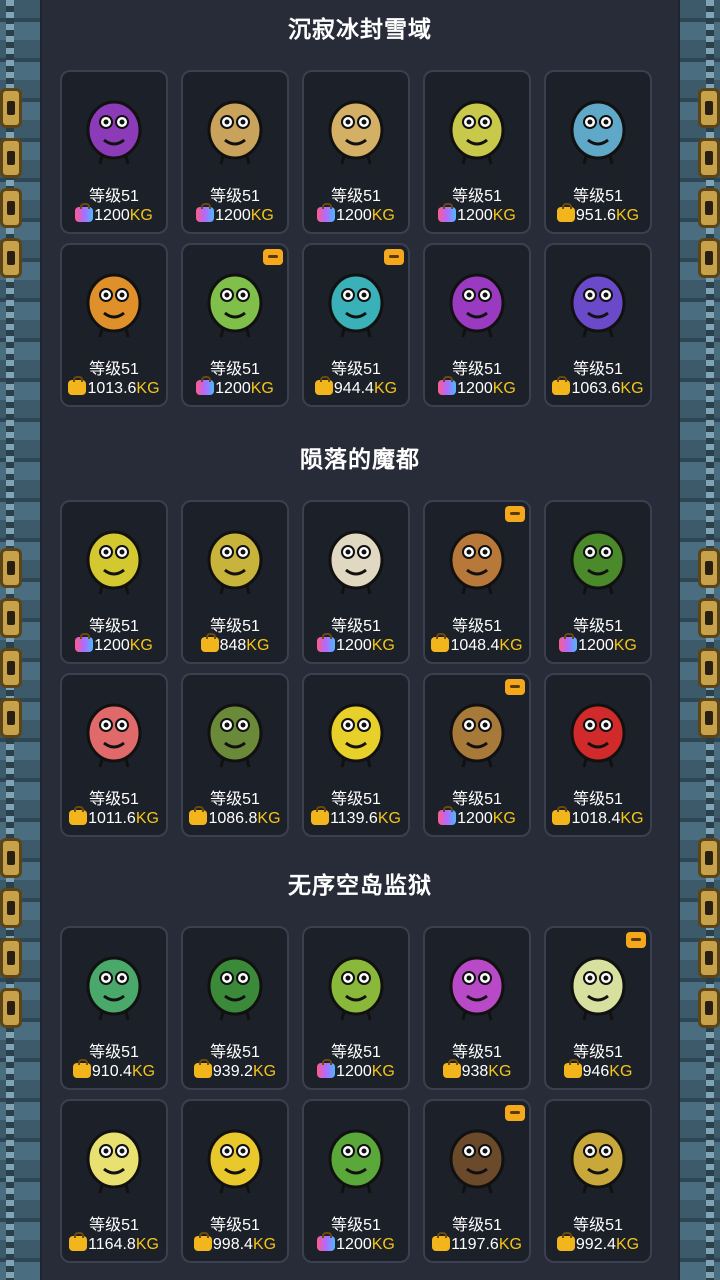  What do you see at coordinates (114, 554) in the screenshot?
I see `horned-frog-creature-icon` at bounding box center [114, 554].